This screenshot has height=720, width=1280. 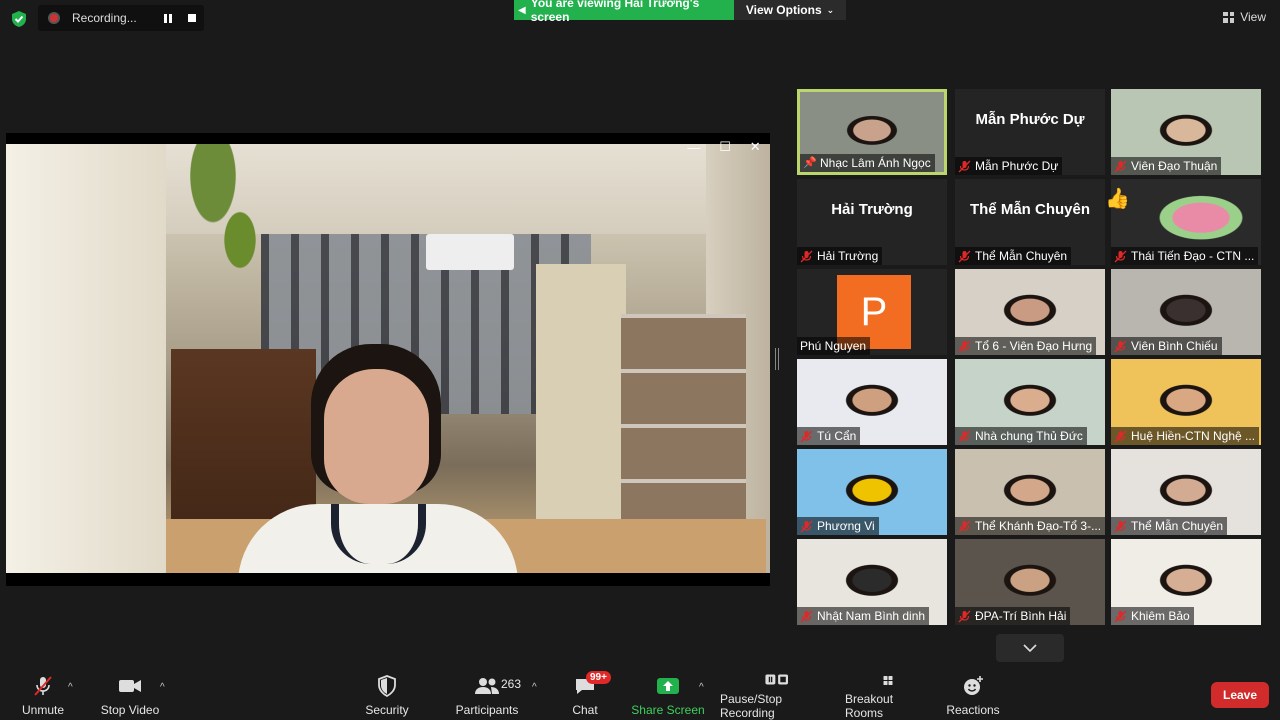 What do you see at coordinates (522, 10) in the screenshot?
I see `speaker-icon: ◀` at bounding box center [522, 10].